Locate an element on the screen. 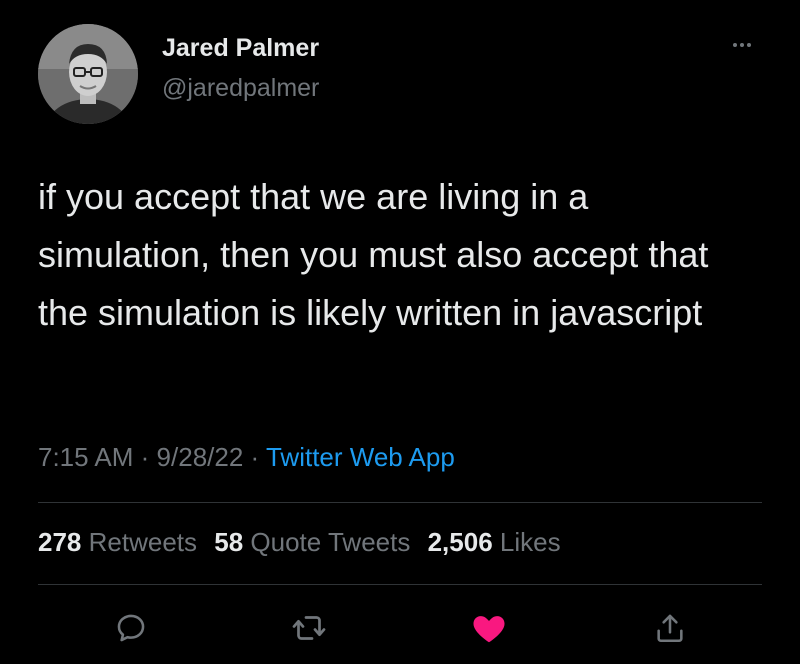  quotes-count: 58 is located at coordinates (229, 542).